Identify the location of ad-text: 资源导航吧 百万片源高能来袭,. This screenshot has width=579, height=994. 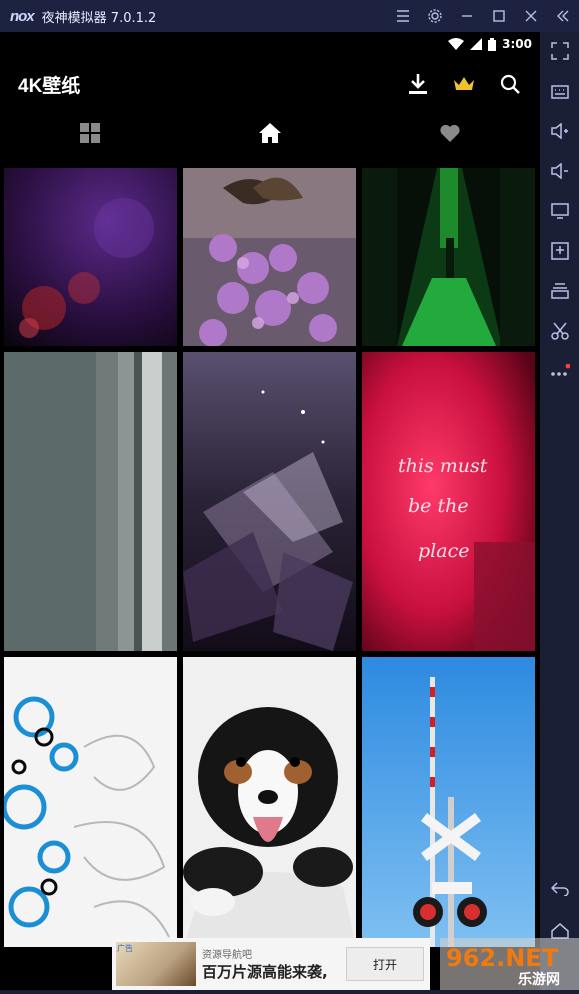
(274, 964).